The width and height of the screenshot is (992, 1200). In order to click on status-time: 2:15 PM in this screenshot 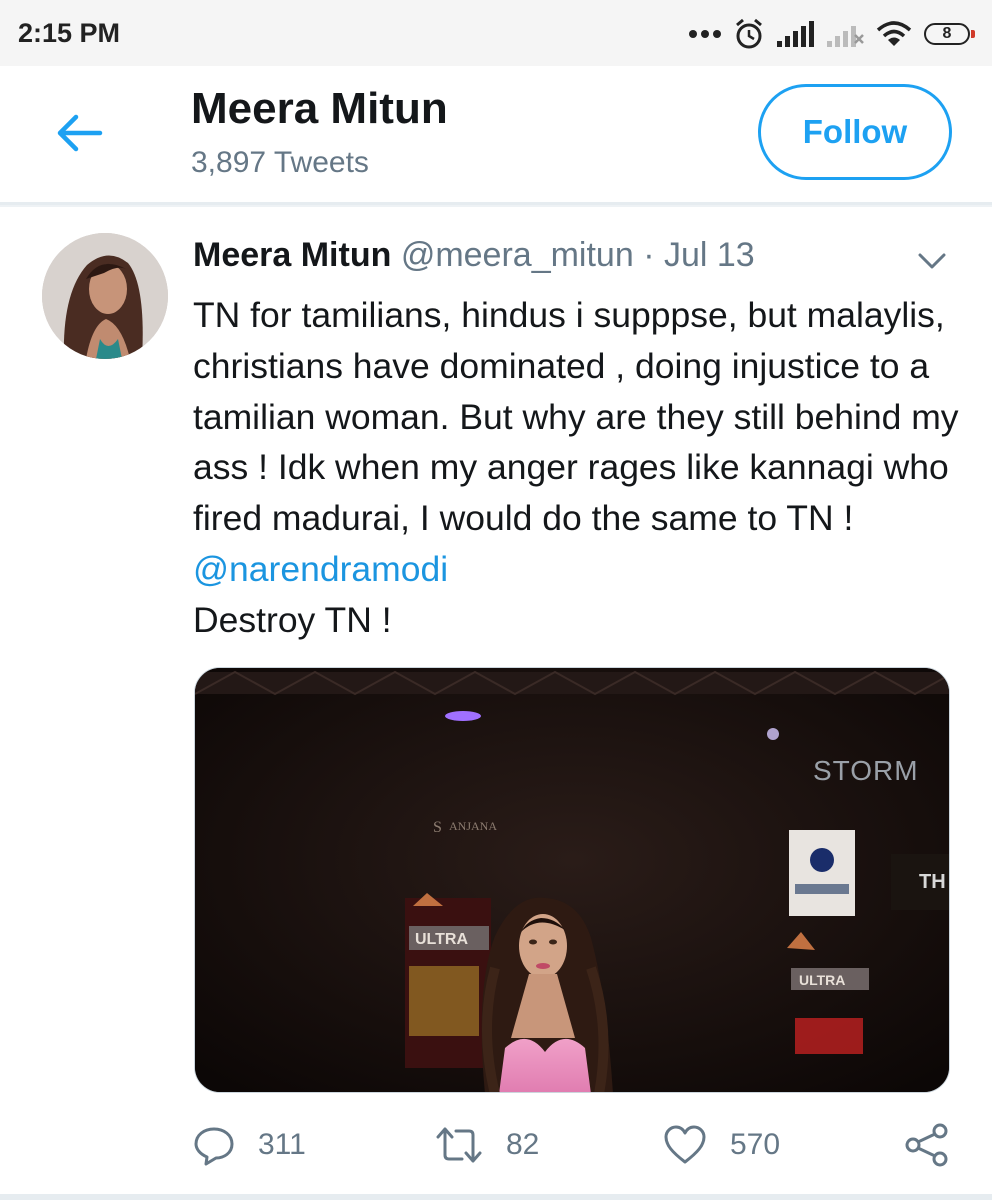, I will do `click(69, 33)`.